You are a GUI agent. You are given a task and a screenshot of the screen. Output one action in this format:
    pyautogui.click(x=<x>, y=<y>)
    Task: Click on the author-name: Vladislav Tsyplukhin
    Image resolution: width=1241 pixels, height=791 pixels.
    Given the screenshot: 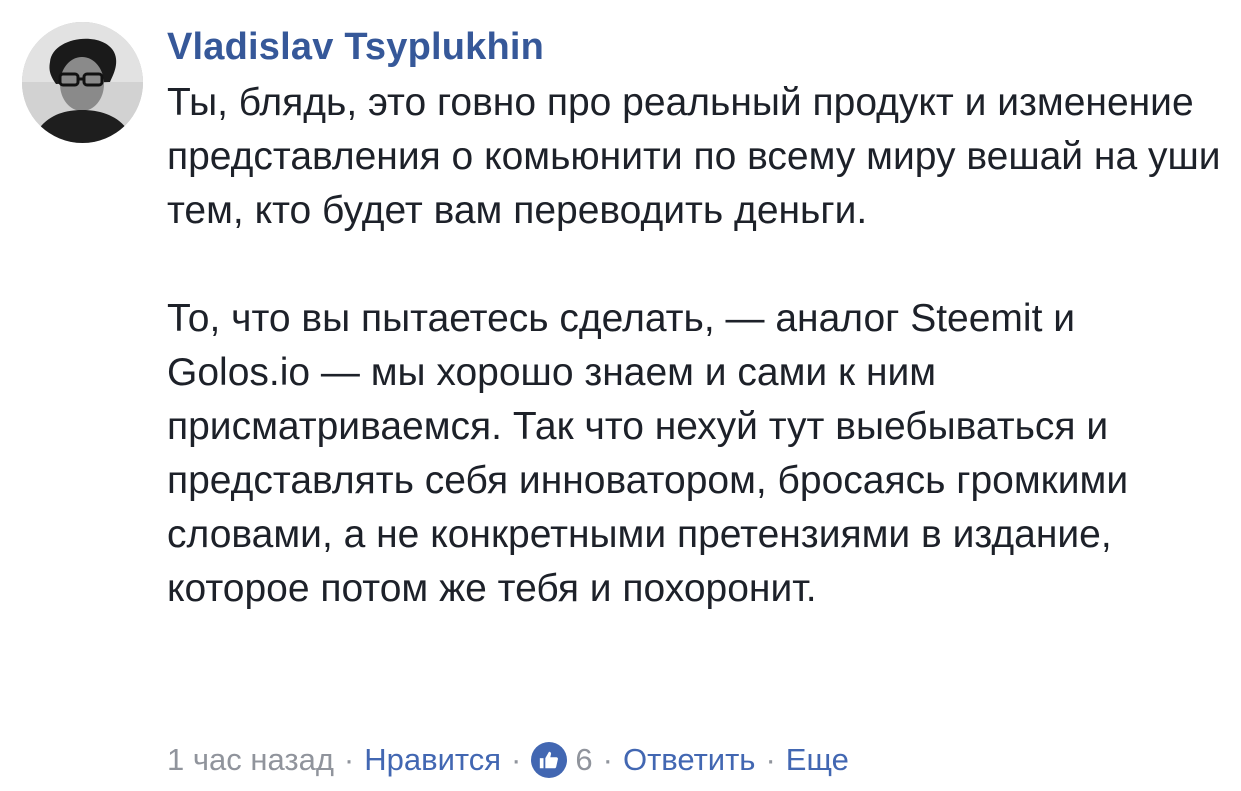 What is the action you would take?
    pyautogui.click(x=697, y=47)
    